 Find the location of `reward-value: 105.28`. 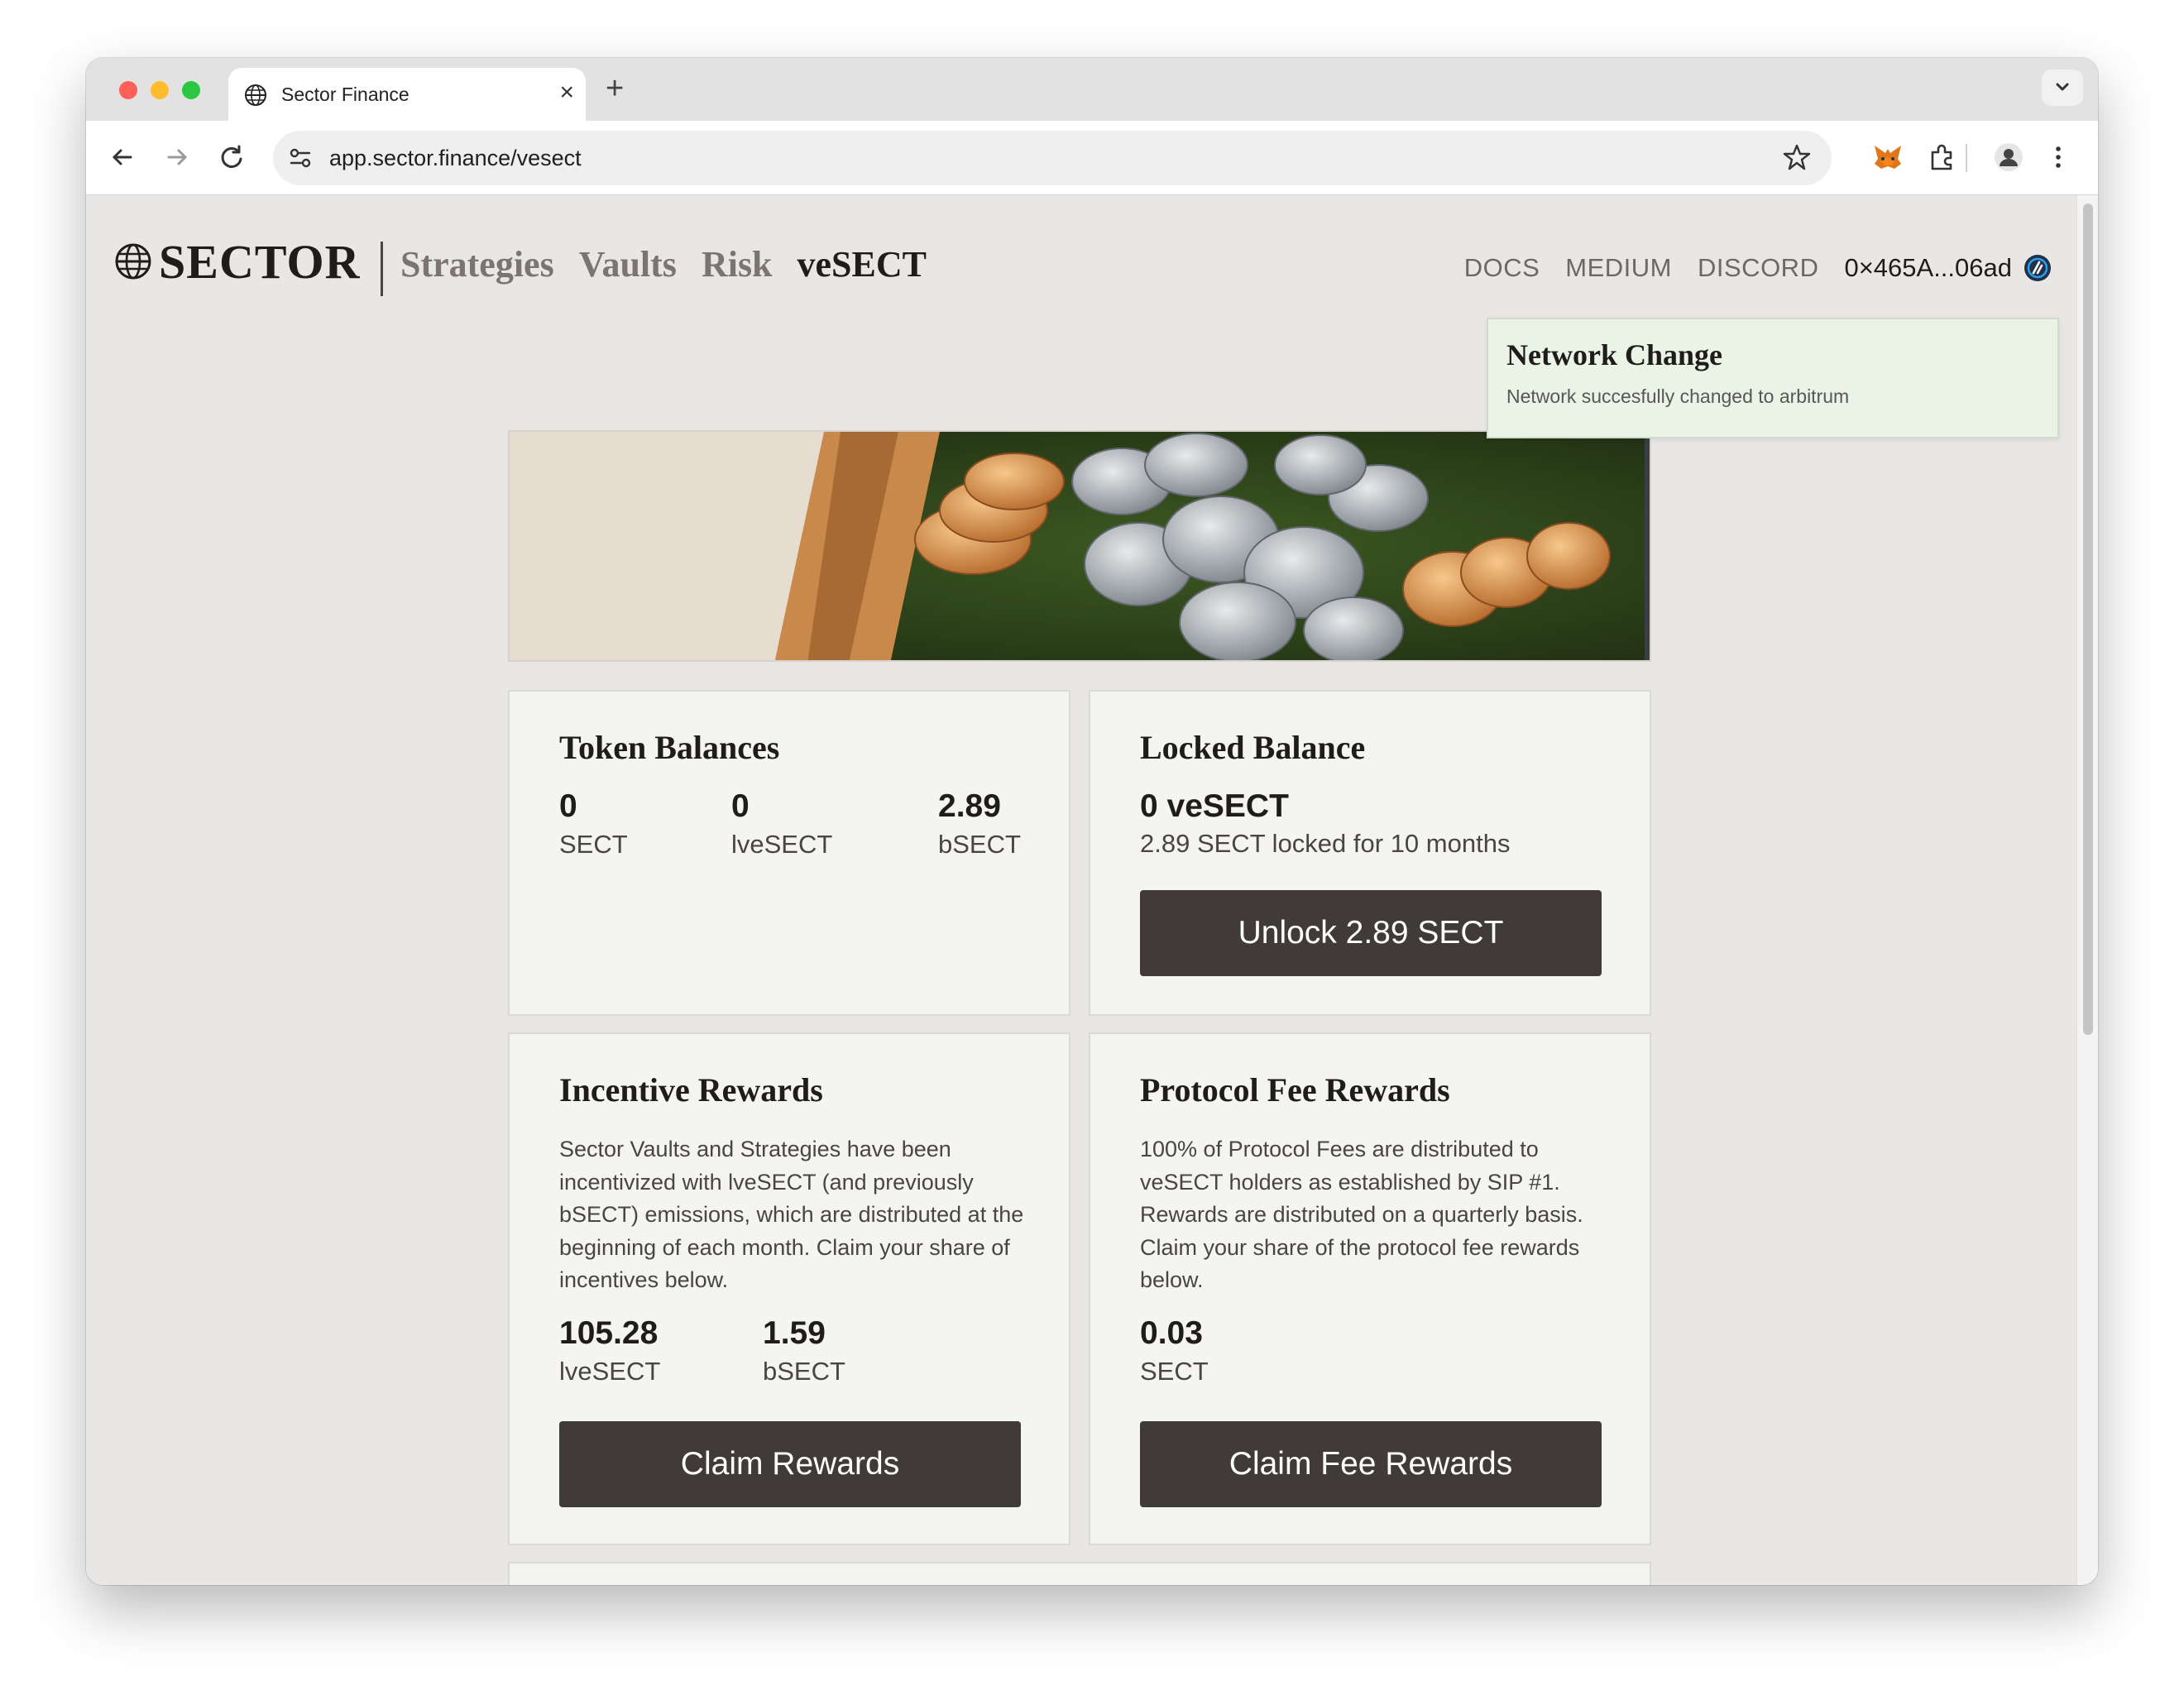

reward-value: 105.28 is located at coordinates (609, 1333).